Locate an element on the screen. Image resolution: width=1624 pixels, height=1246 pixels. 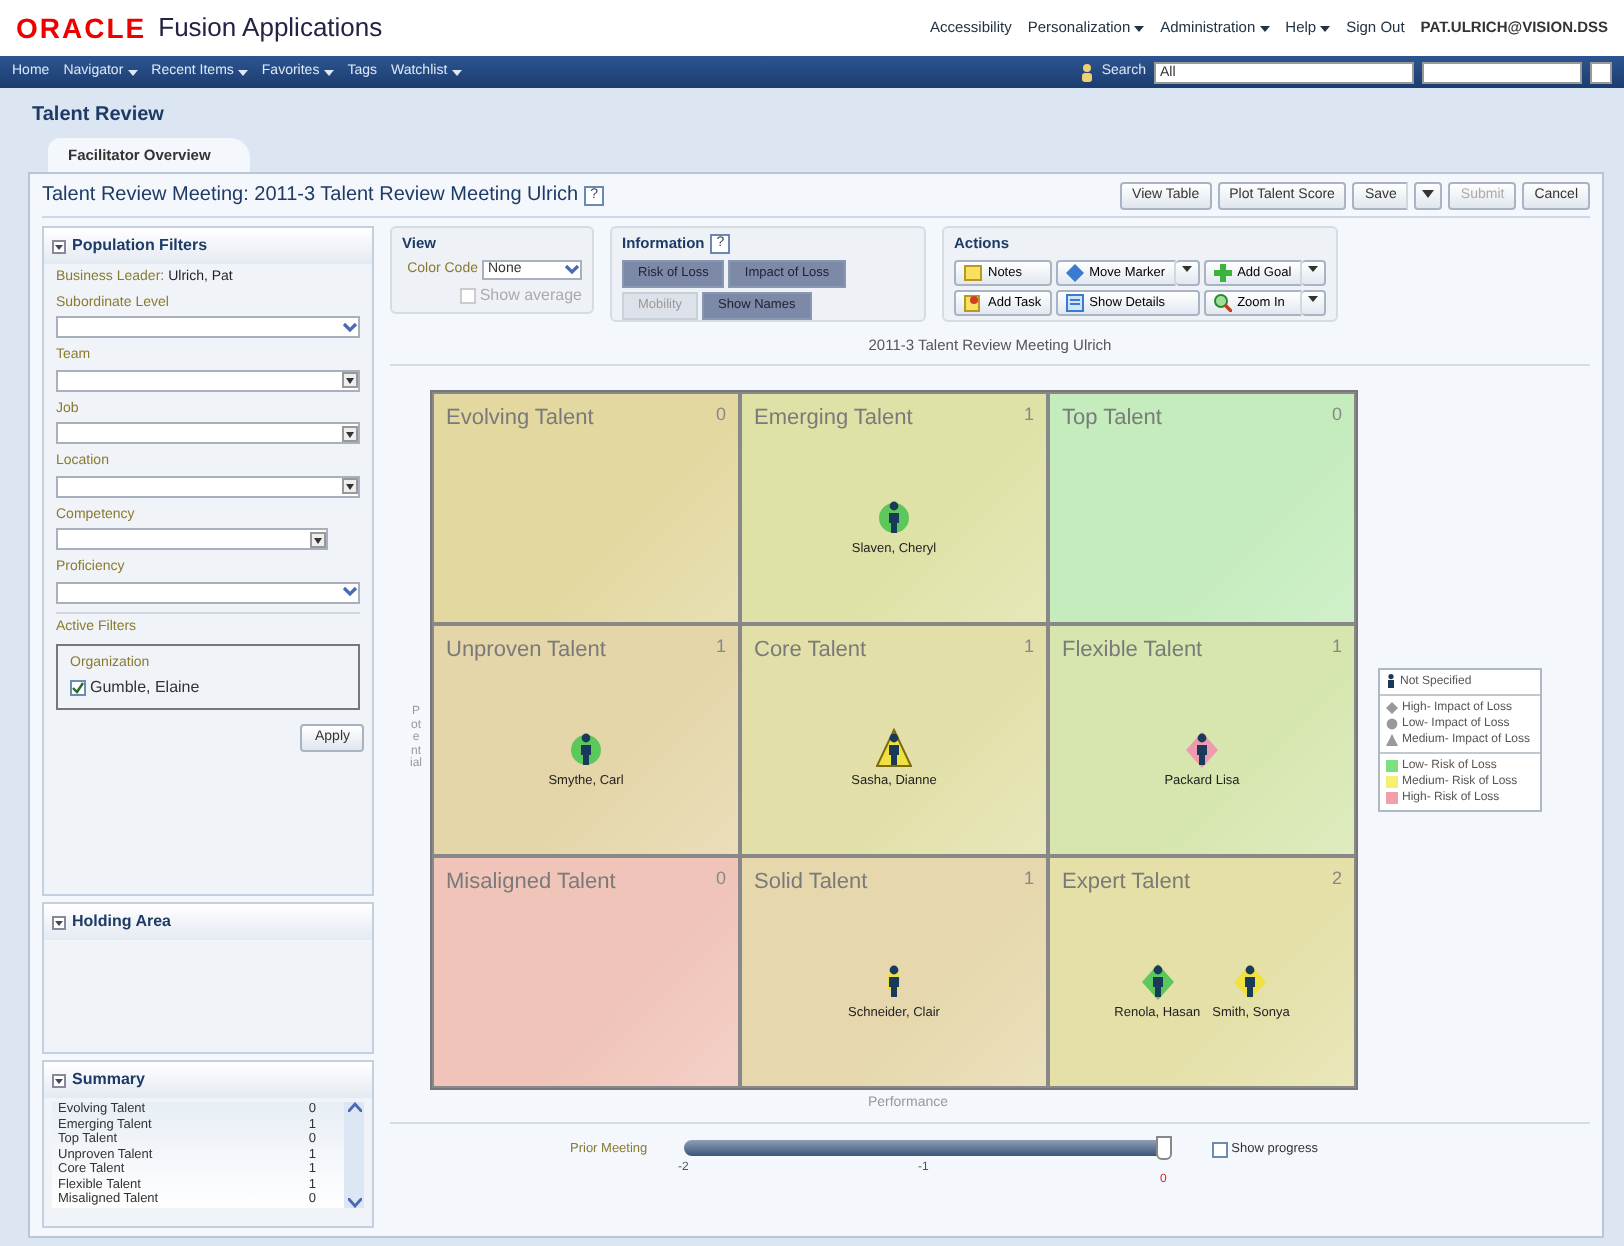
person-icon is located at coordinates (1086, 72).